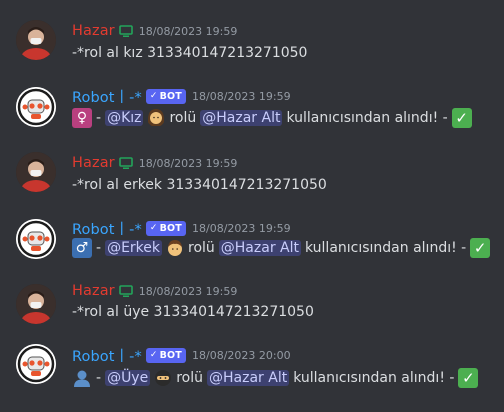 Image resolution: width=504 pixels, height=412 pixels. What do you see at coordinates (128, 378) in the screenshot?
I see `role-mention: @Üye` at bounding box center [128, 378].